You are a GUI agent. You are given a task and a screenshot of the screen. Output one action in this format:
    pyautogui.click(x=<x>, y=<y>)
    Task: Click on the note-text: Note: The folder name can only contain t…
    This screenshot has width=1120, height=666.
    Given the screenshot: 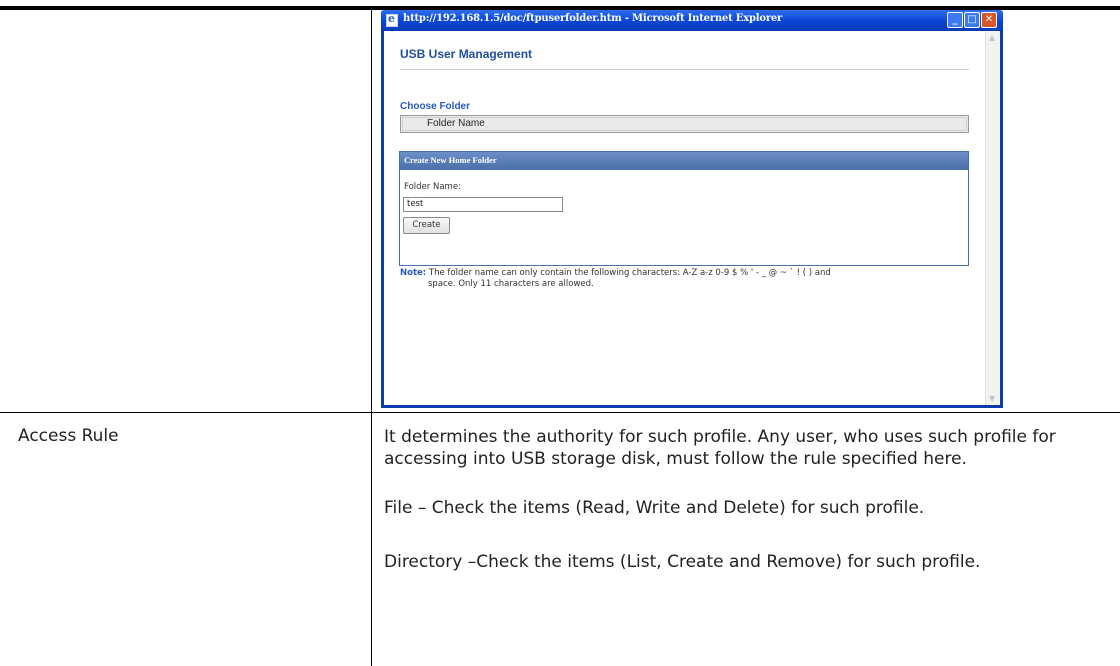 What is the action you would take?
    pyautogui.click(x=685, y=279)
    